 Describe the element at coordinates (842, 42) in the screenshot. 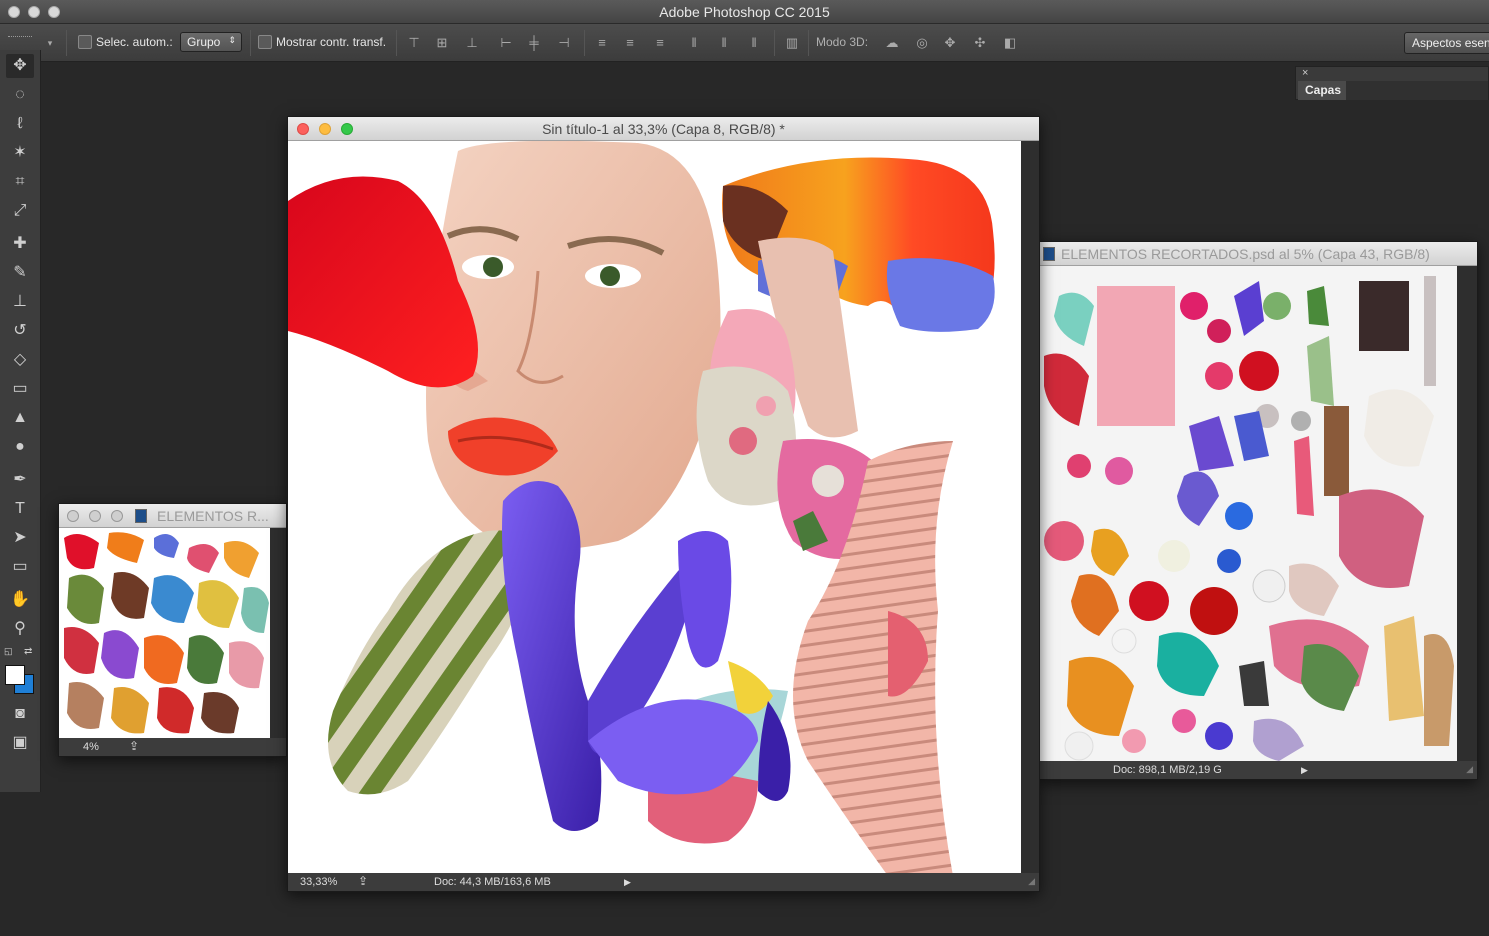

I see `mode-3d-label: Modo 3D:` at that location.